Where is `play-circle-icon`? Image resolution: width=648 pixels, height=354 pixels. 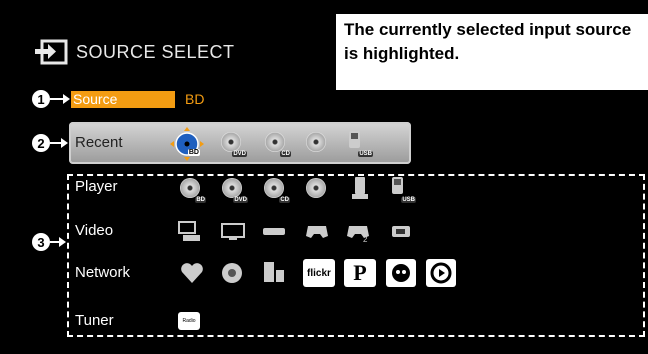
play-circle-icon is located at coordinates (441, 273).